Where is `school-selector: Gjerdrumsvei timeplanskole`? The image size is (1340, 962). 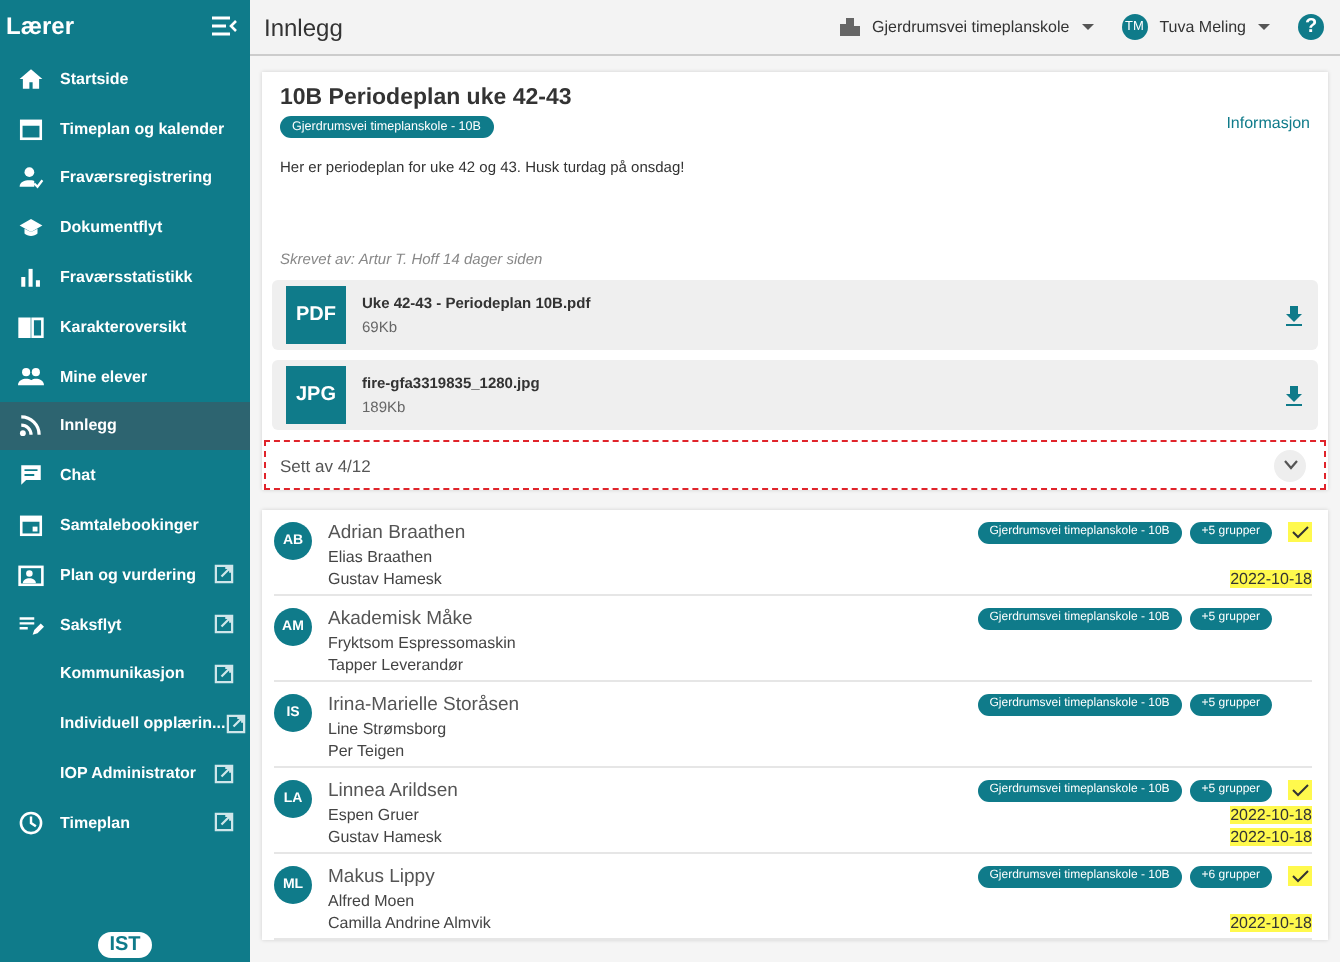 school-selector: Gjerdrumsvei timeplanskole is located at coordinates (967, 27).